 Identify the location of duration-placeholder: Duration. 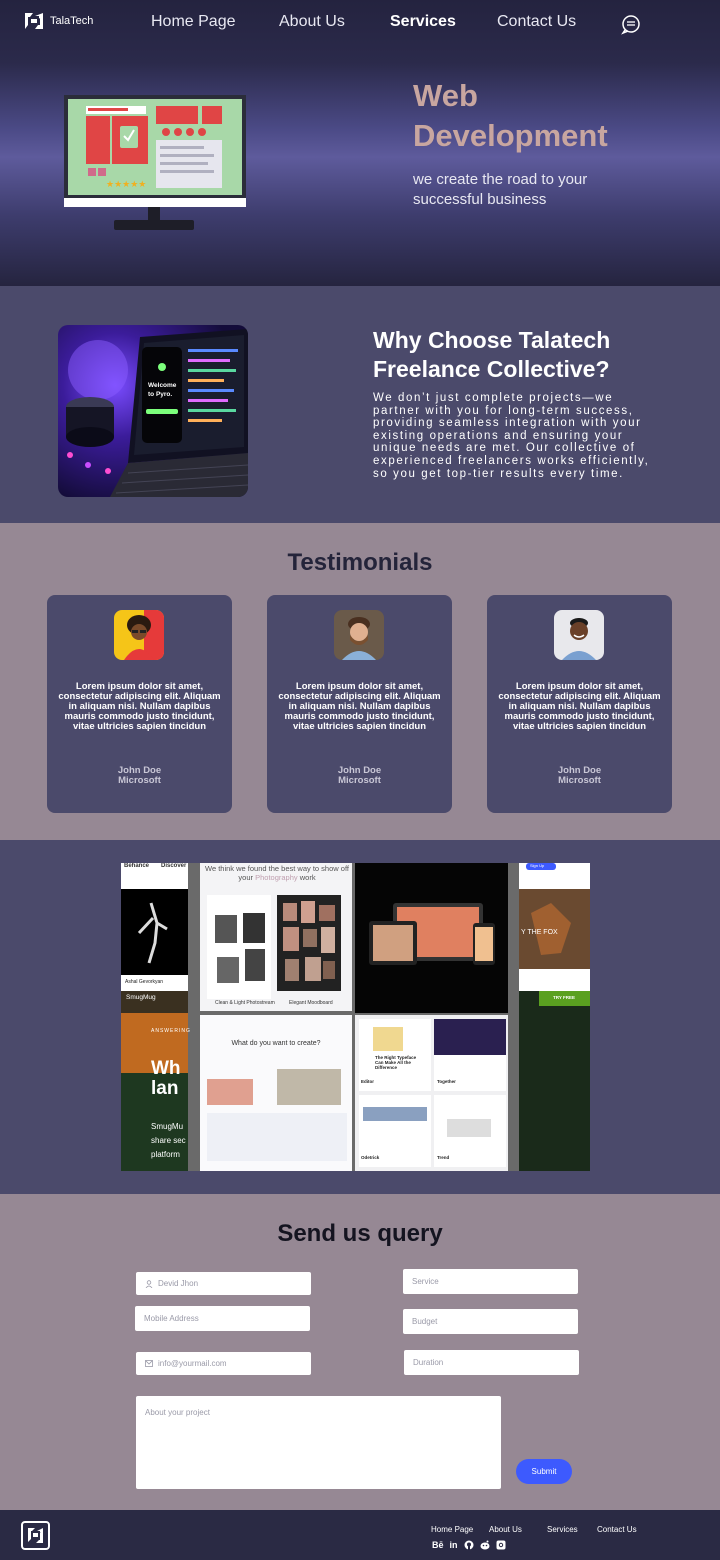
(428, 1362).